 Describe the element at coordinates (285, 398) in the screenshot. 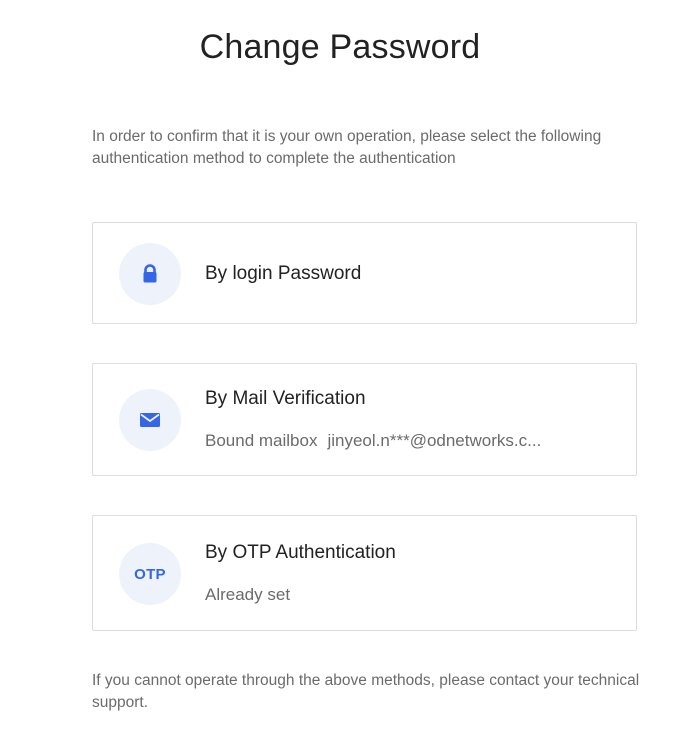

I see `mail-verification-title: By Mail Verification` at that location.